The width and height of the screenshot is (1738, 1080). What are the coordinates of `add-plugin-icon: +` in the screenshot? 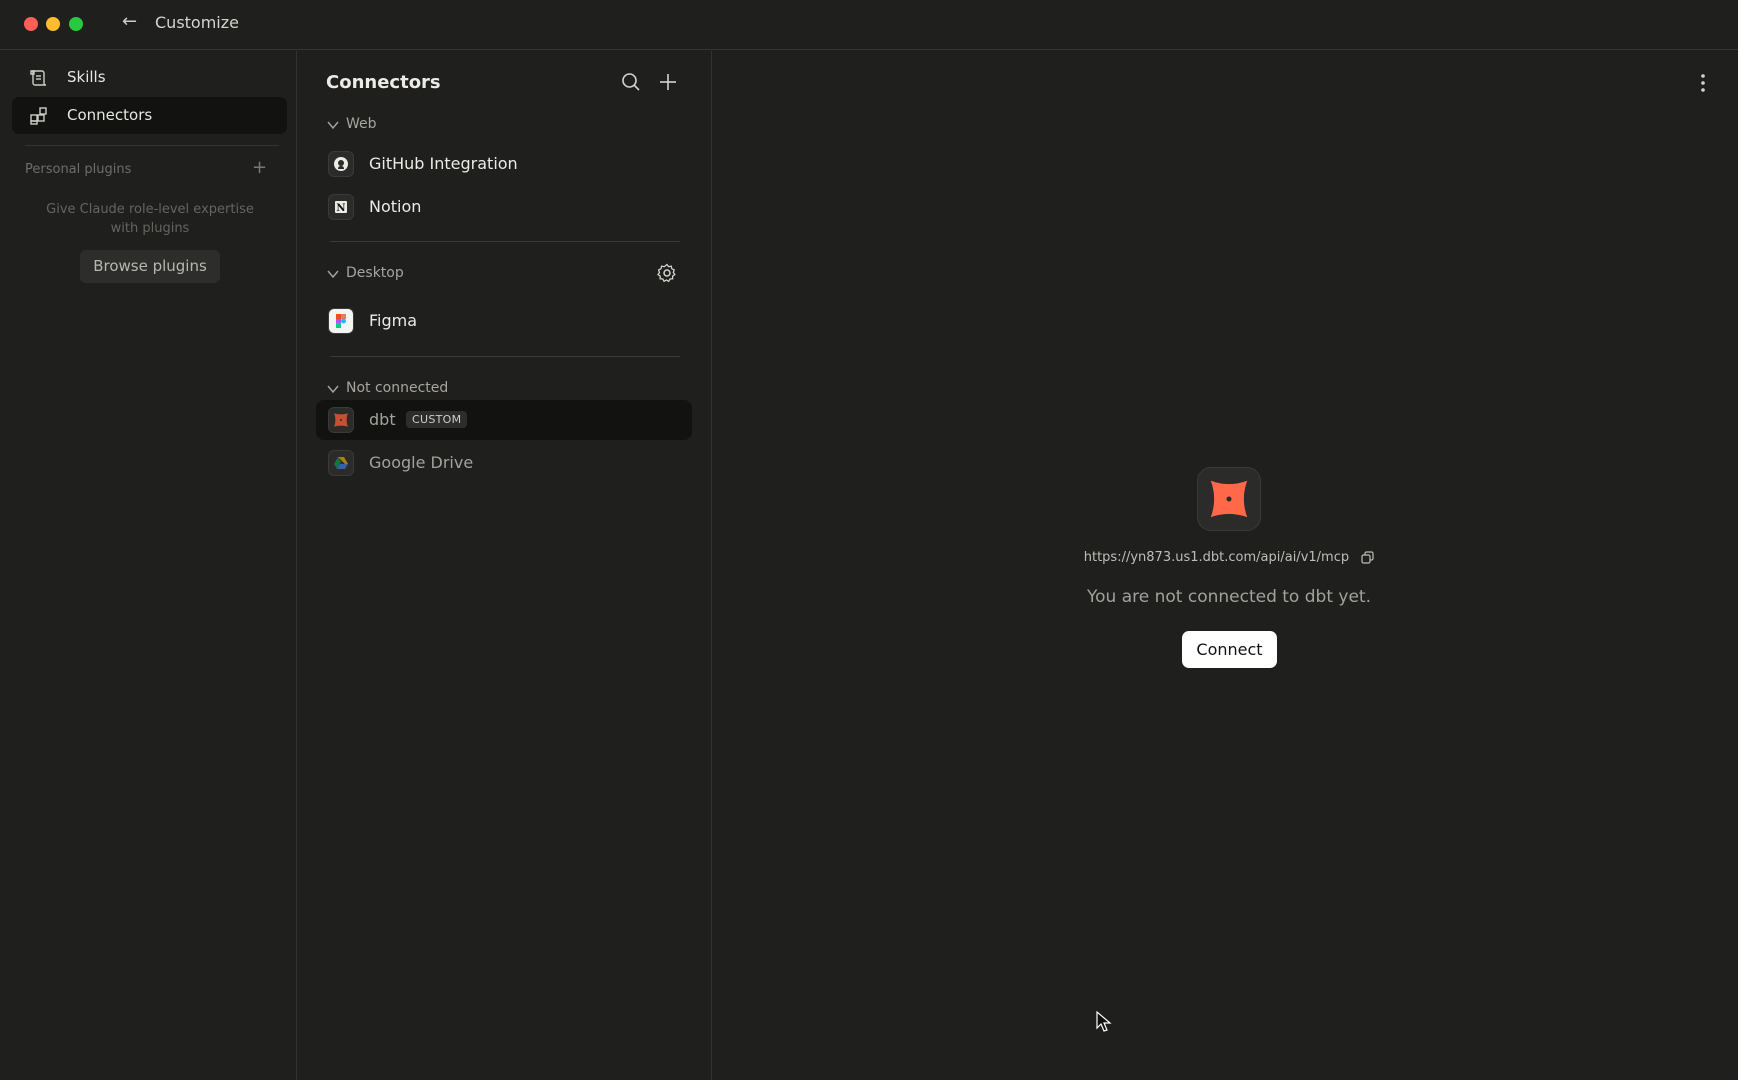 It's located at (259, 167).